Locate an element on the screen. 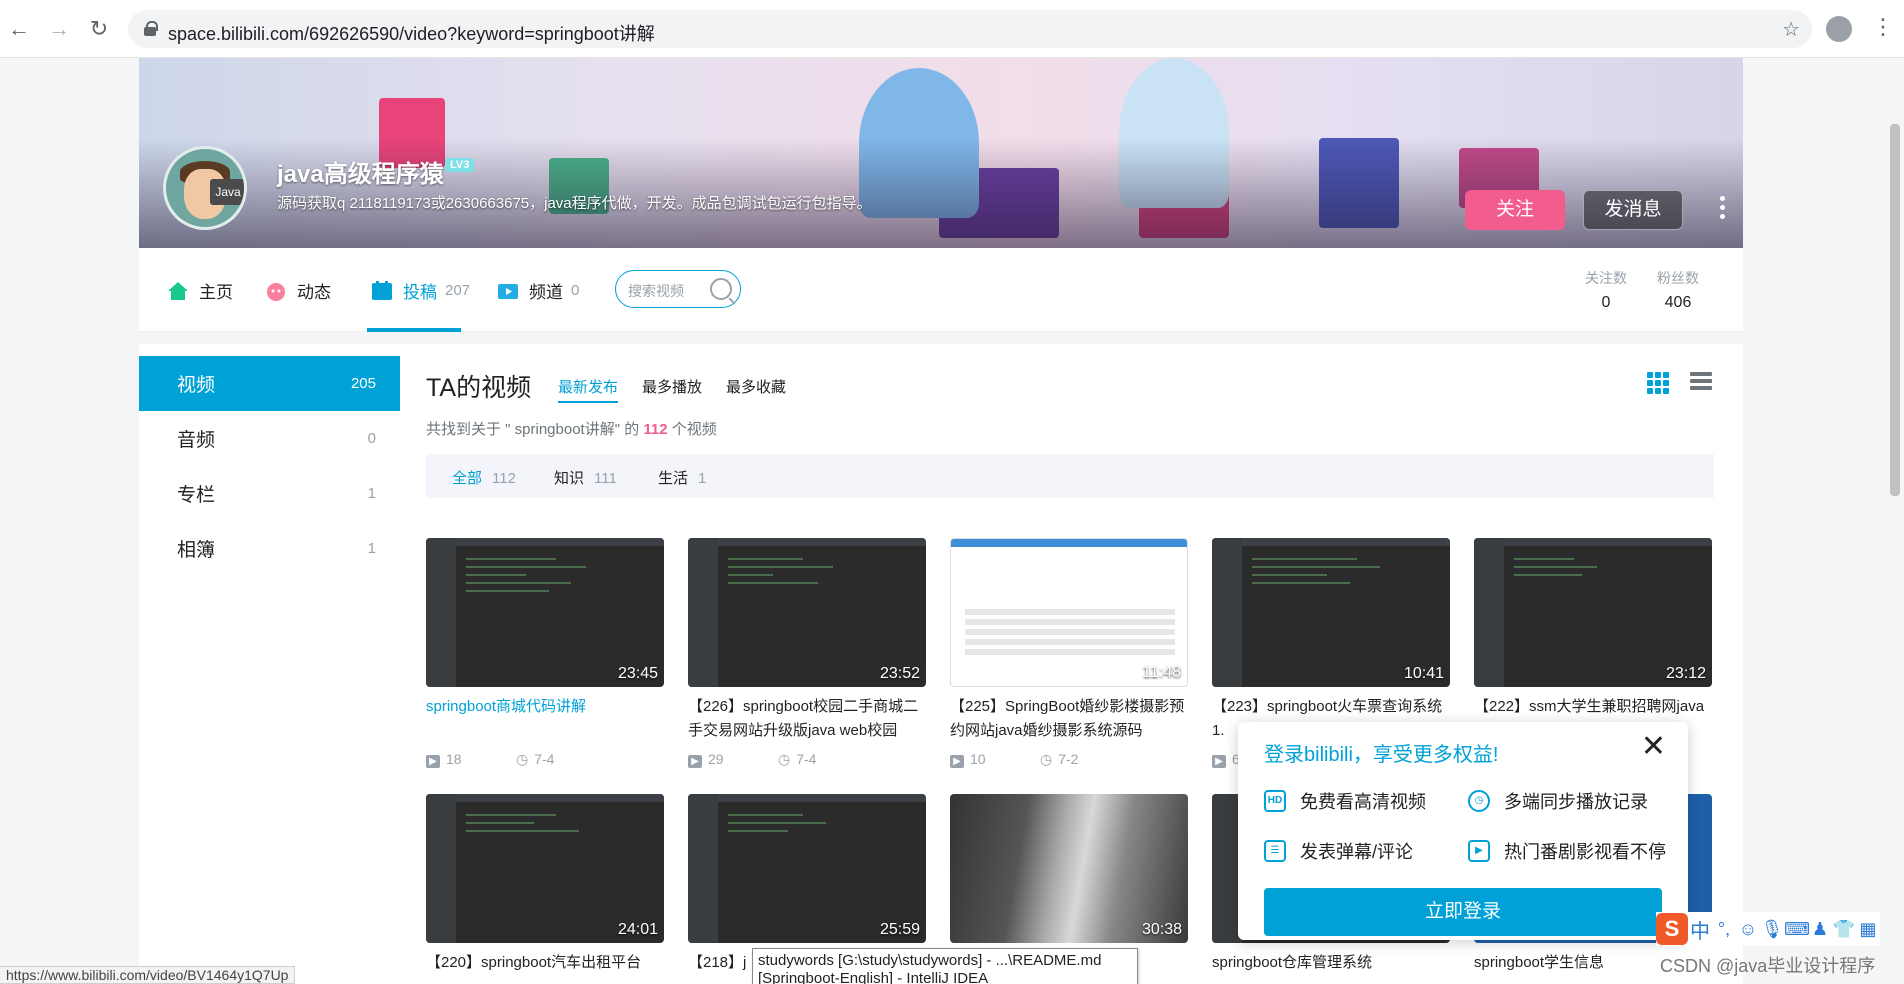 The height and width of the screenshot is (984, 1904). bookmark-star-icon: ☆ is located at coordinates (1791, 29).